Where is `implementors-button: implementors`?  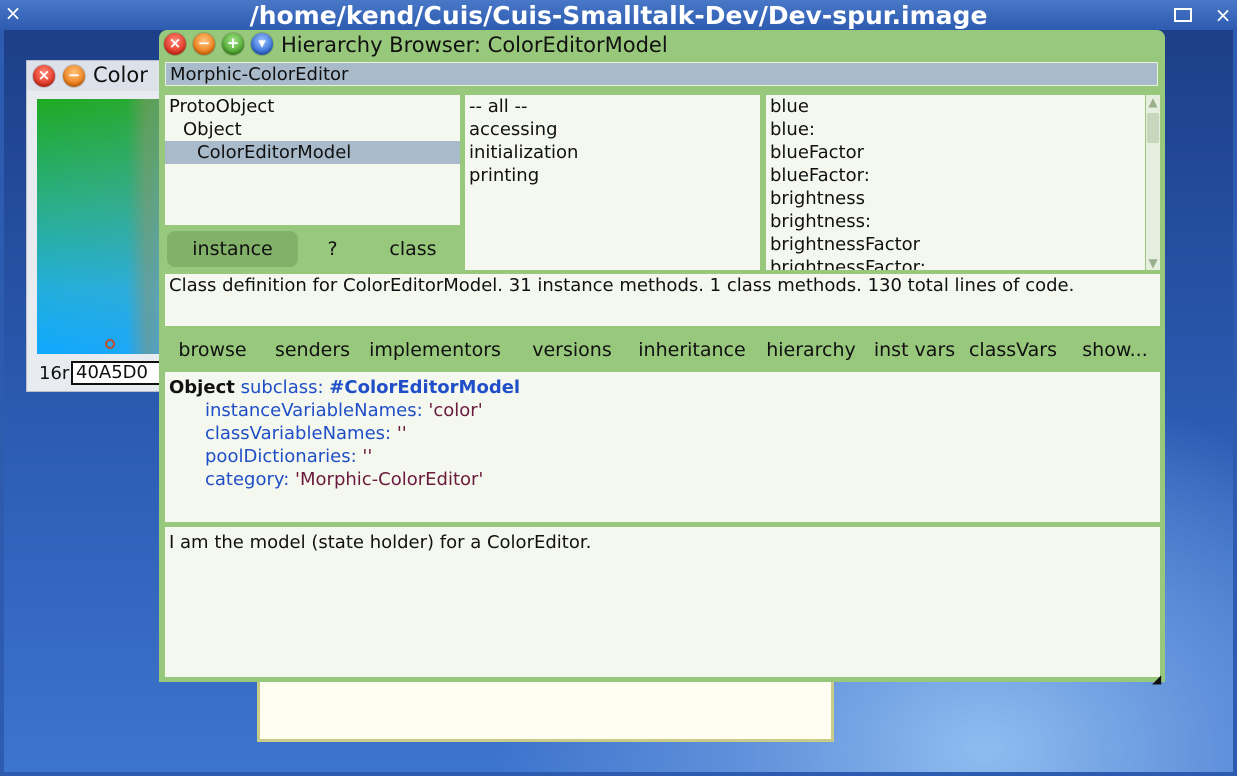
implementors-button: implementors is located at coordinates (435, 349).